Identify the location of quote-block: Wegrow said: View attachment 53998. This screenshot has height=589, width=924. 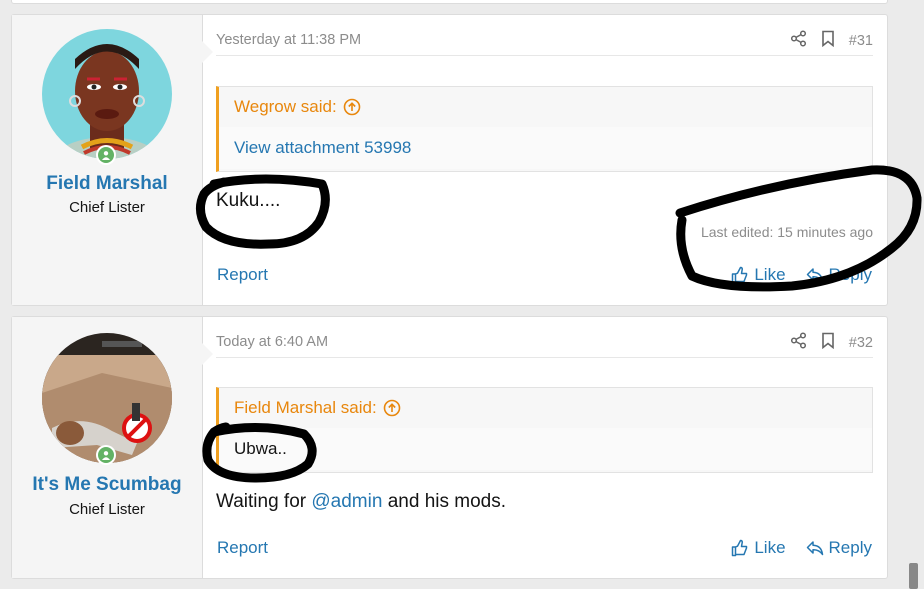
(544, 129).